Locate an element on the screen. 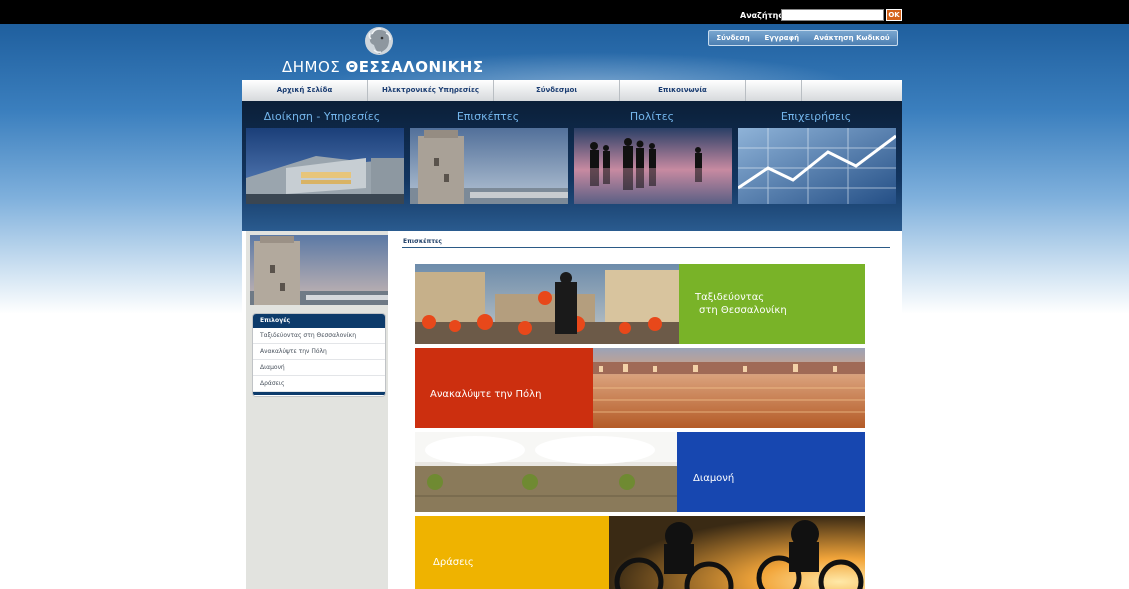 This screenshot has height=589, width=1129. nav-item-contact: Επικοινωνία is located at coordinates (683, 90).